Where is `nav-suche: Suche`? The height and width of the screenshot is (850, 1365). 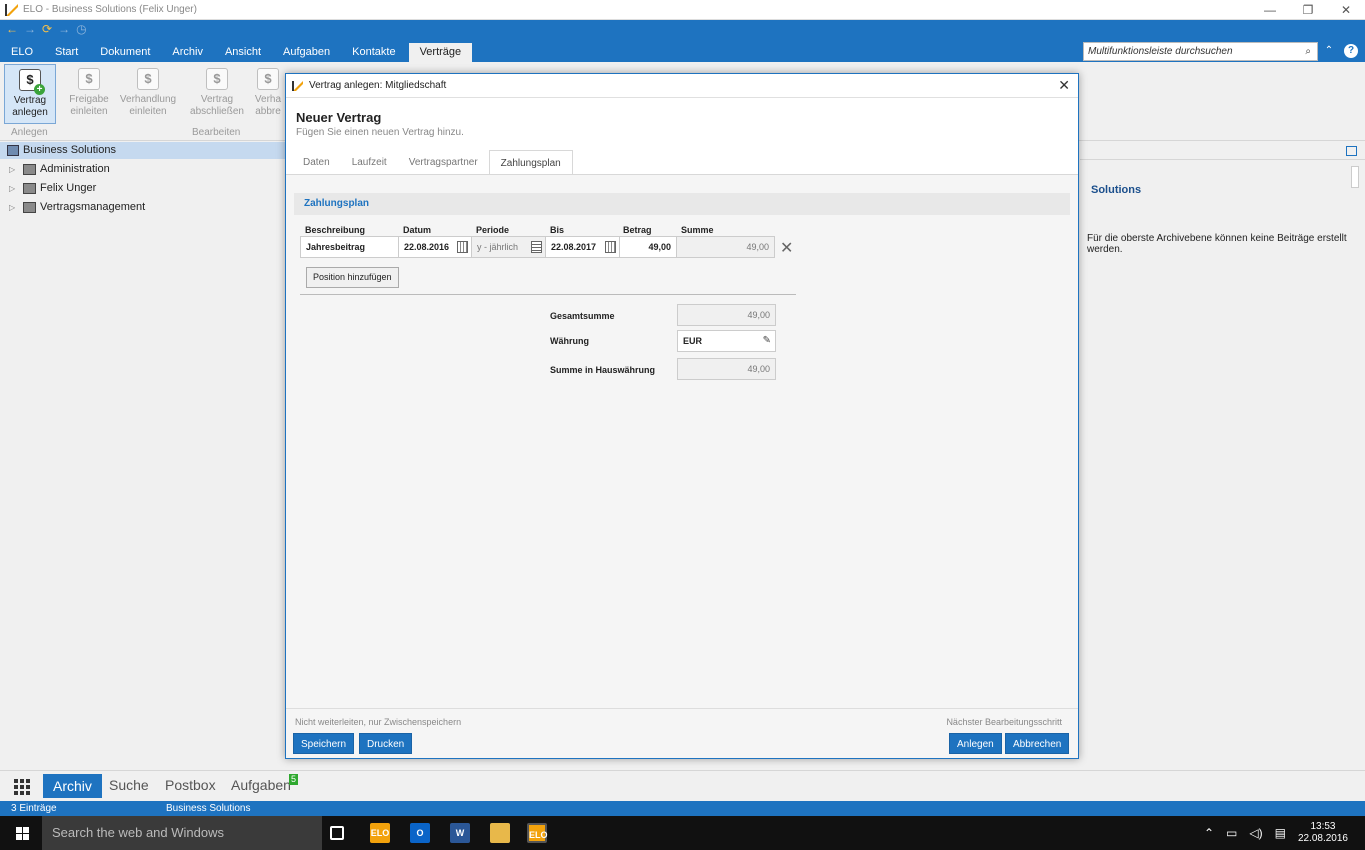
nav-suche: Suche is located at coordinates (129, 785).